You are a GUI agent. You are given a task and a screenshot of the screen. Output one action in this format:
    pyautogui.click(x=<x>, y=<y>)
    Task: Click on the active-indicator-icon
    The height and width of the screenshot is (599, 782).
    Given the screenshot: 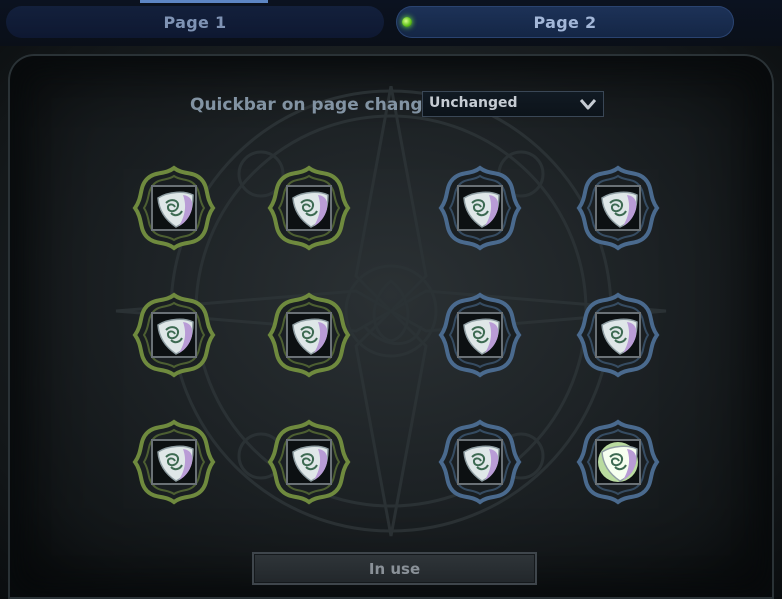 What is the action you would take?
    pyautogui.click(x=407, y=22)
    